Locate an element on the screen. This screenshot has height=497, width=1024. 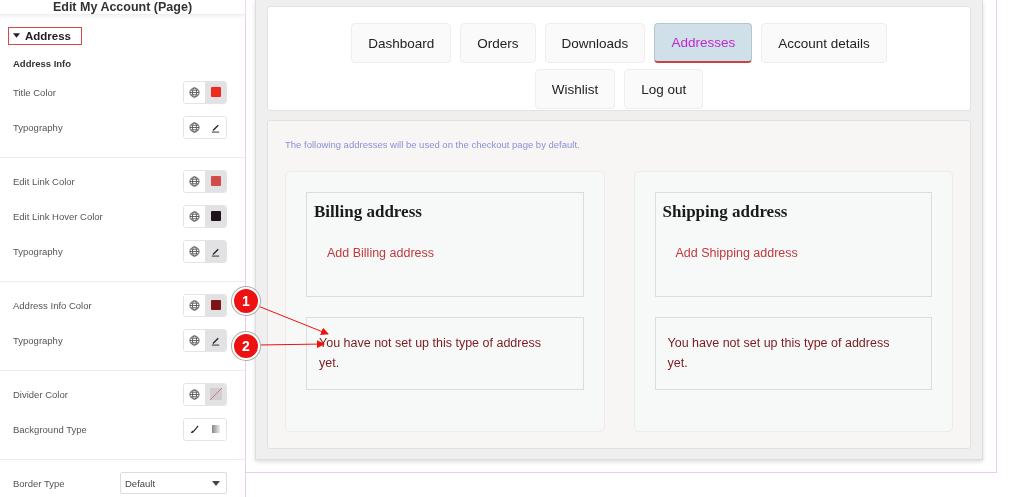
no-color-icon is located at coordinates (215, 394).